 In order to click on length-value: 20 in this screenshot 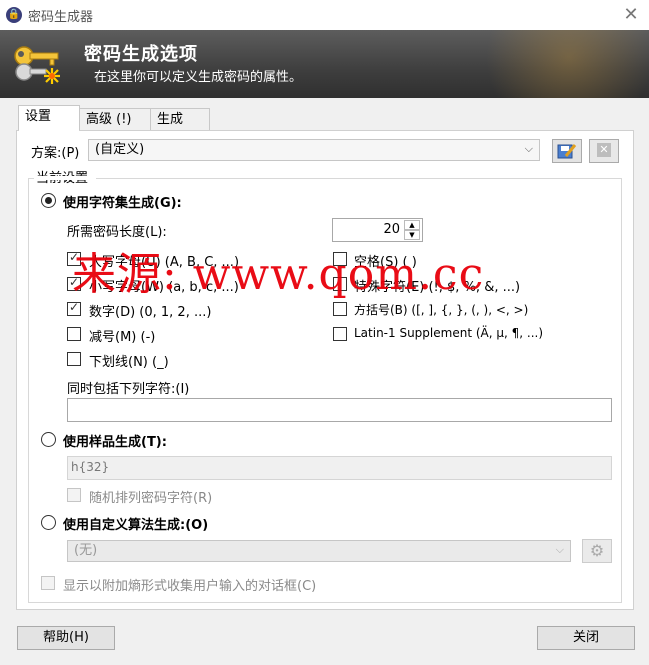, I will do `click(391, 229)`.